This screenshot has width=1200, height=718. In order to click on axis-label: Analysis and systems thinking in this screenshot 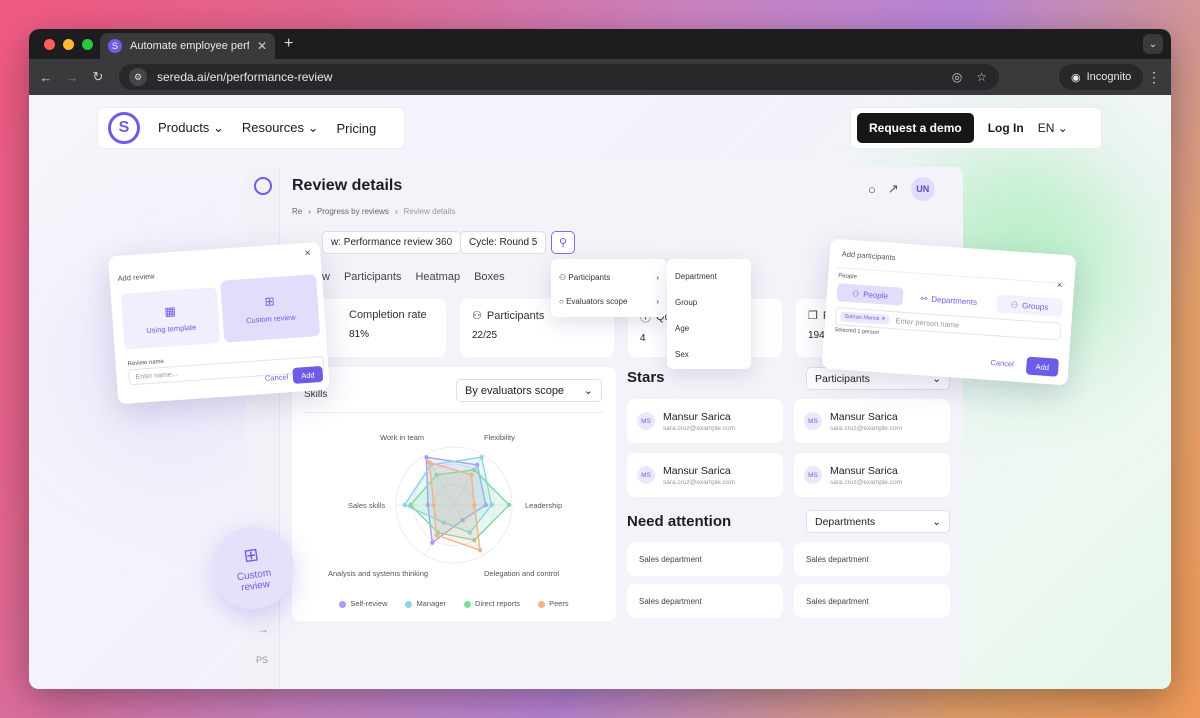, I will do `click(378, 573)`.